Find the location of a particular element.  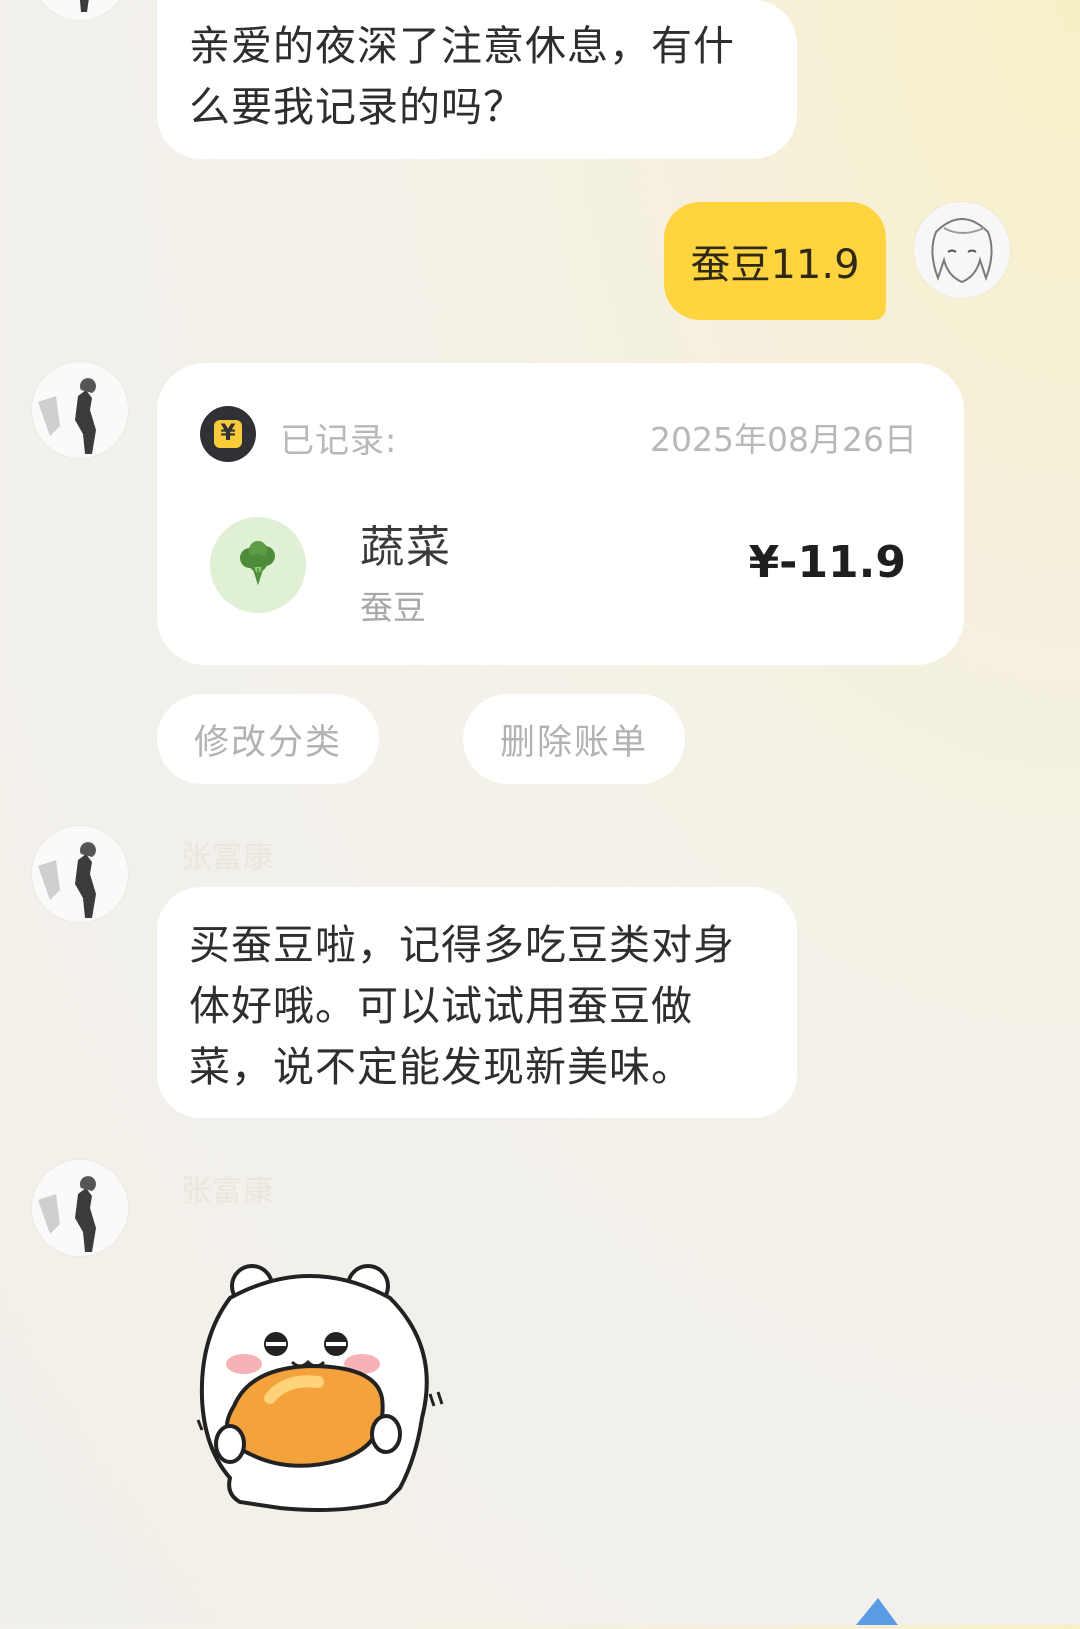

category-icon is located at coordinates (258, 565).